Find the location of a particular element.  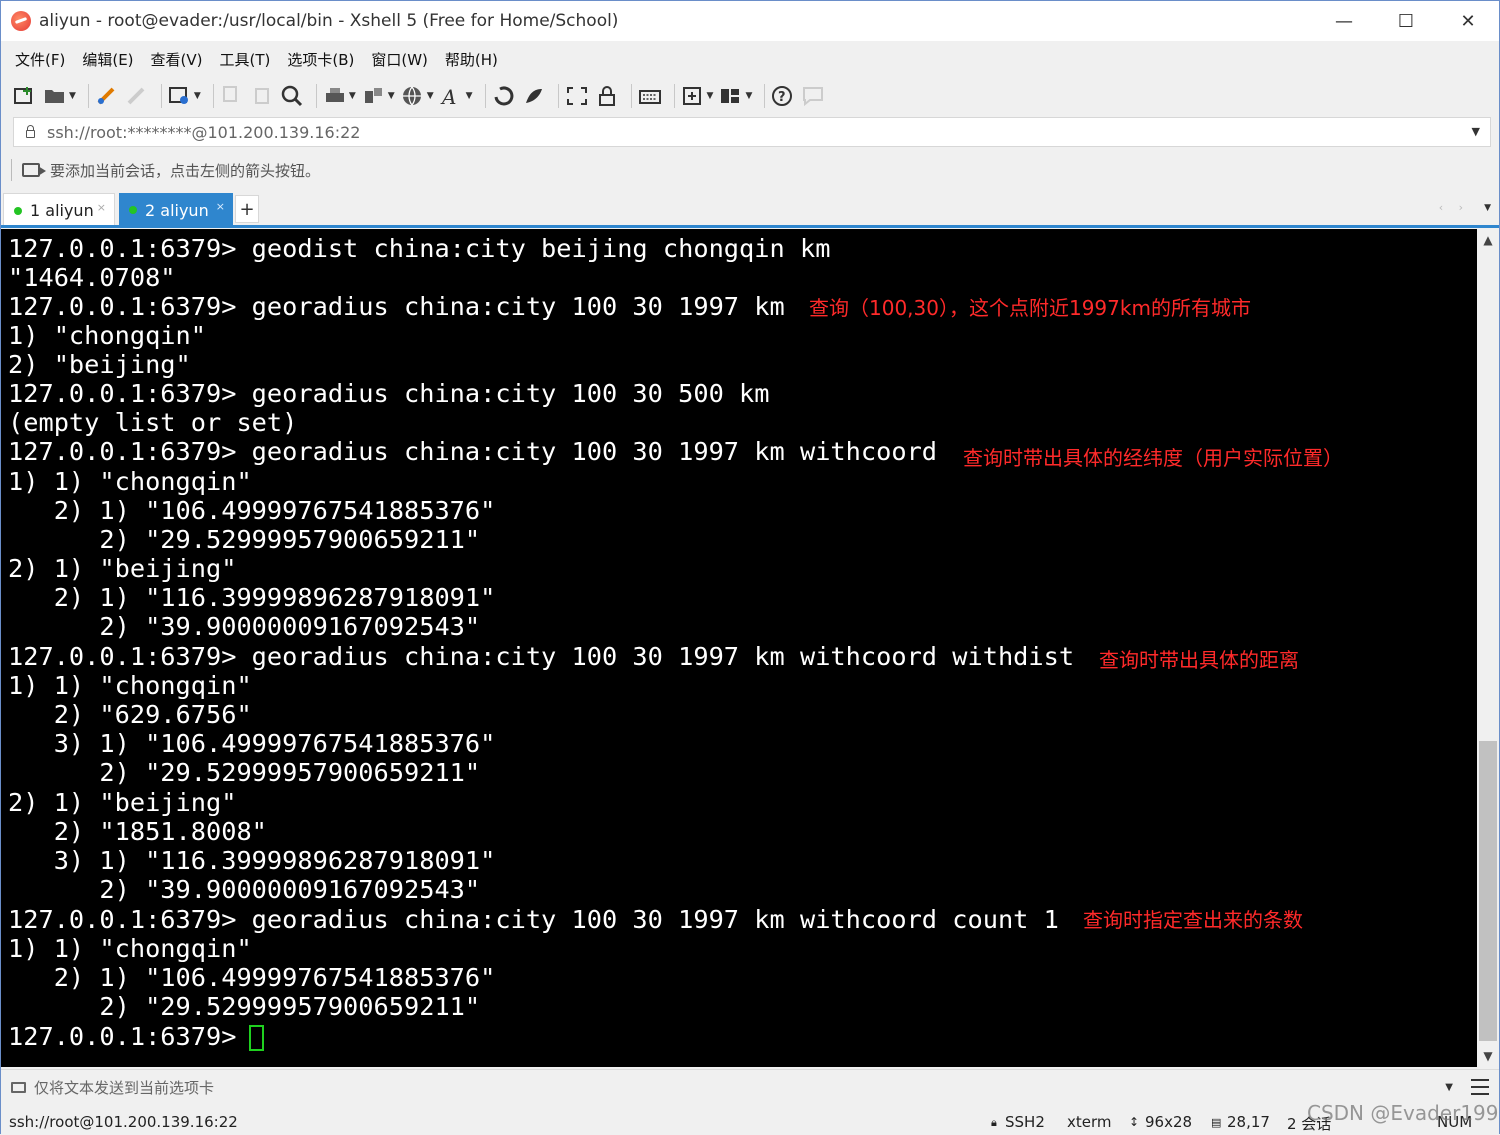

minimize-button: — is located at coordinates (1344, 21).